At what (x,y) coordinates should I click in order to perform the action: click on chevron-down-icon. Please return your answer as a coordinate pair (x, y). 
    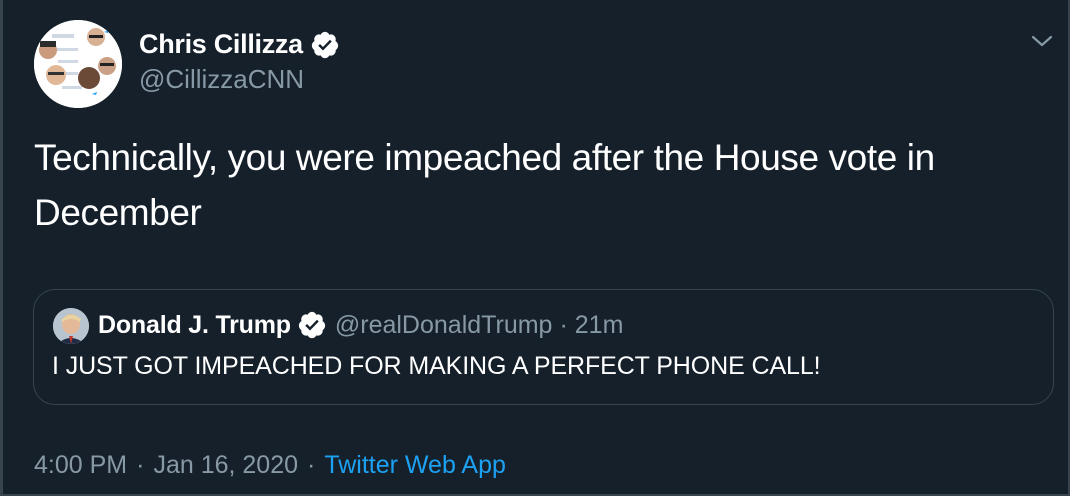
    Looking at the image, I should click on (1042, 41).